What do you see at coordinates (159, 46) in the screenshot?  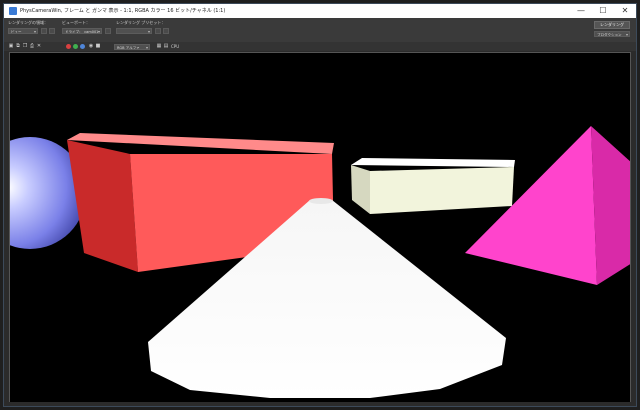 I see `frame-icon: ▦` at bounding box center [159, 46].